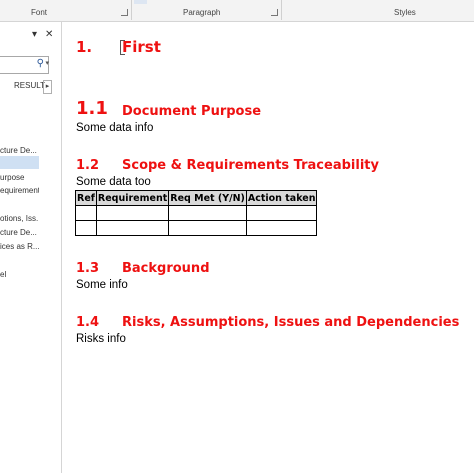 The height and width of the screenshot is (473, 474). Describe the element at coordinates (192, 111) in the screenshot. I see `section-title: Document Purpose` at that location.